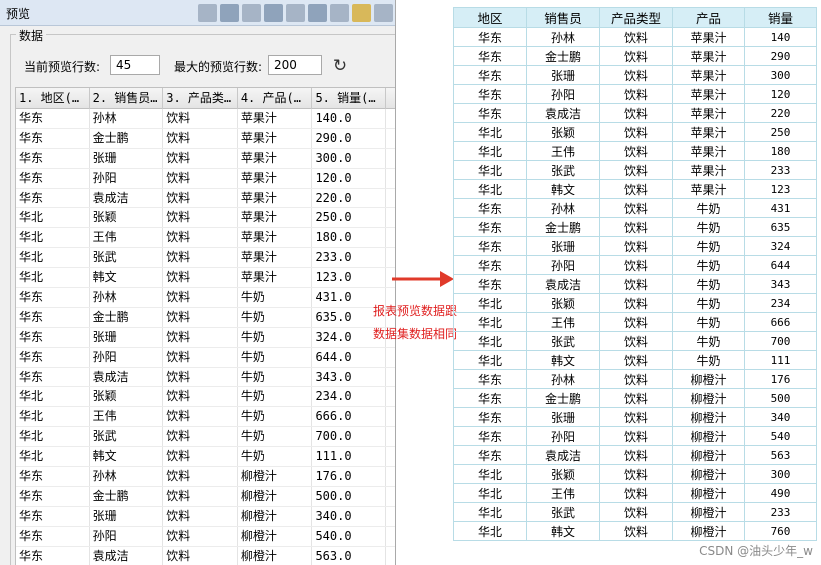  What do you see at coordinates (205, 218) in the screenshot?
I see `table-row: 华北 张颖 饮料 苹果汁 250.0` at bounding box center [205, 218].